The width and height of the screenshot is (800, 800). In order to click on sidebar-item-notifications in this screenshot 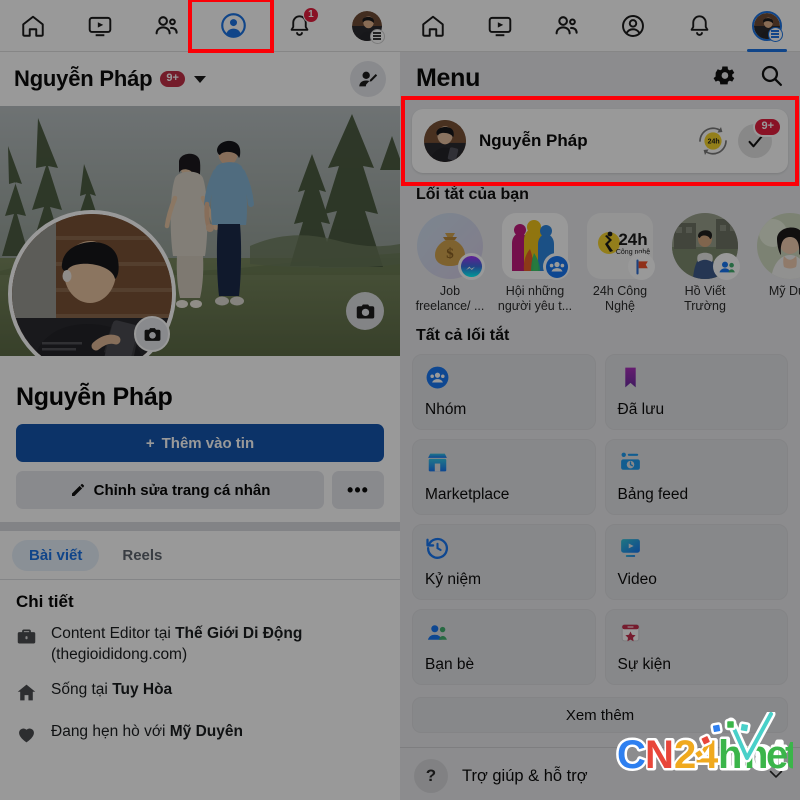, I will do `click(700, 26)`.